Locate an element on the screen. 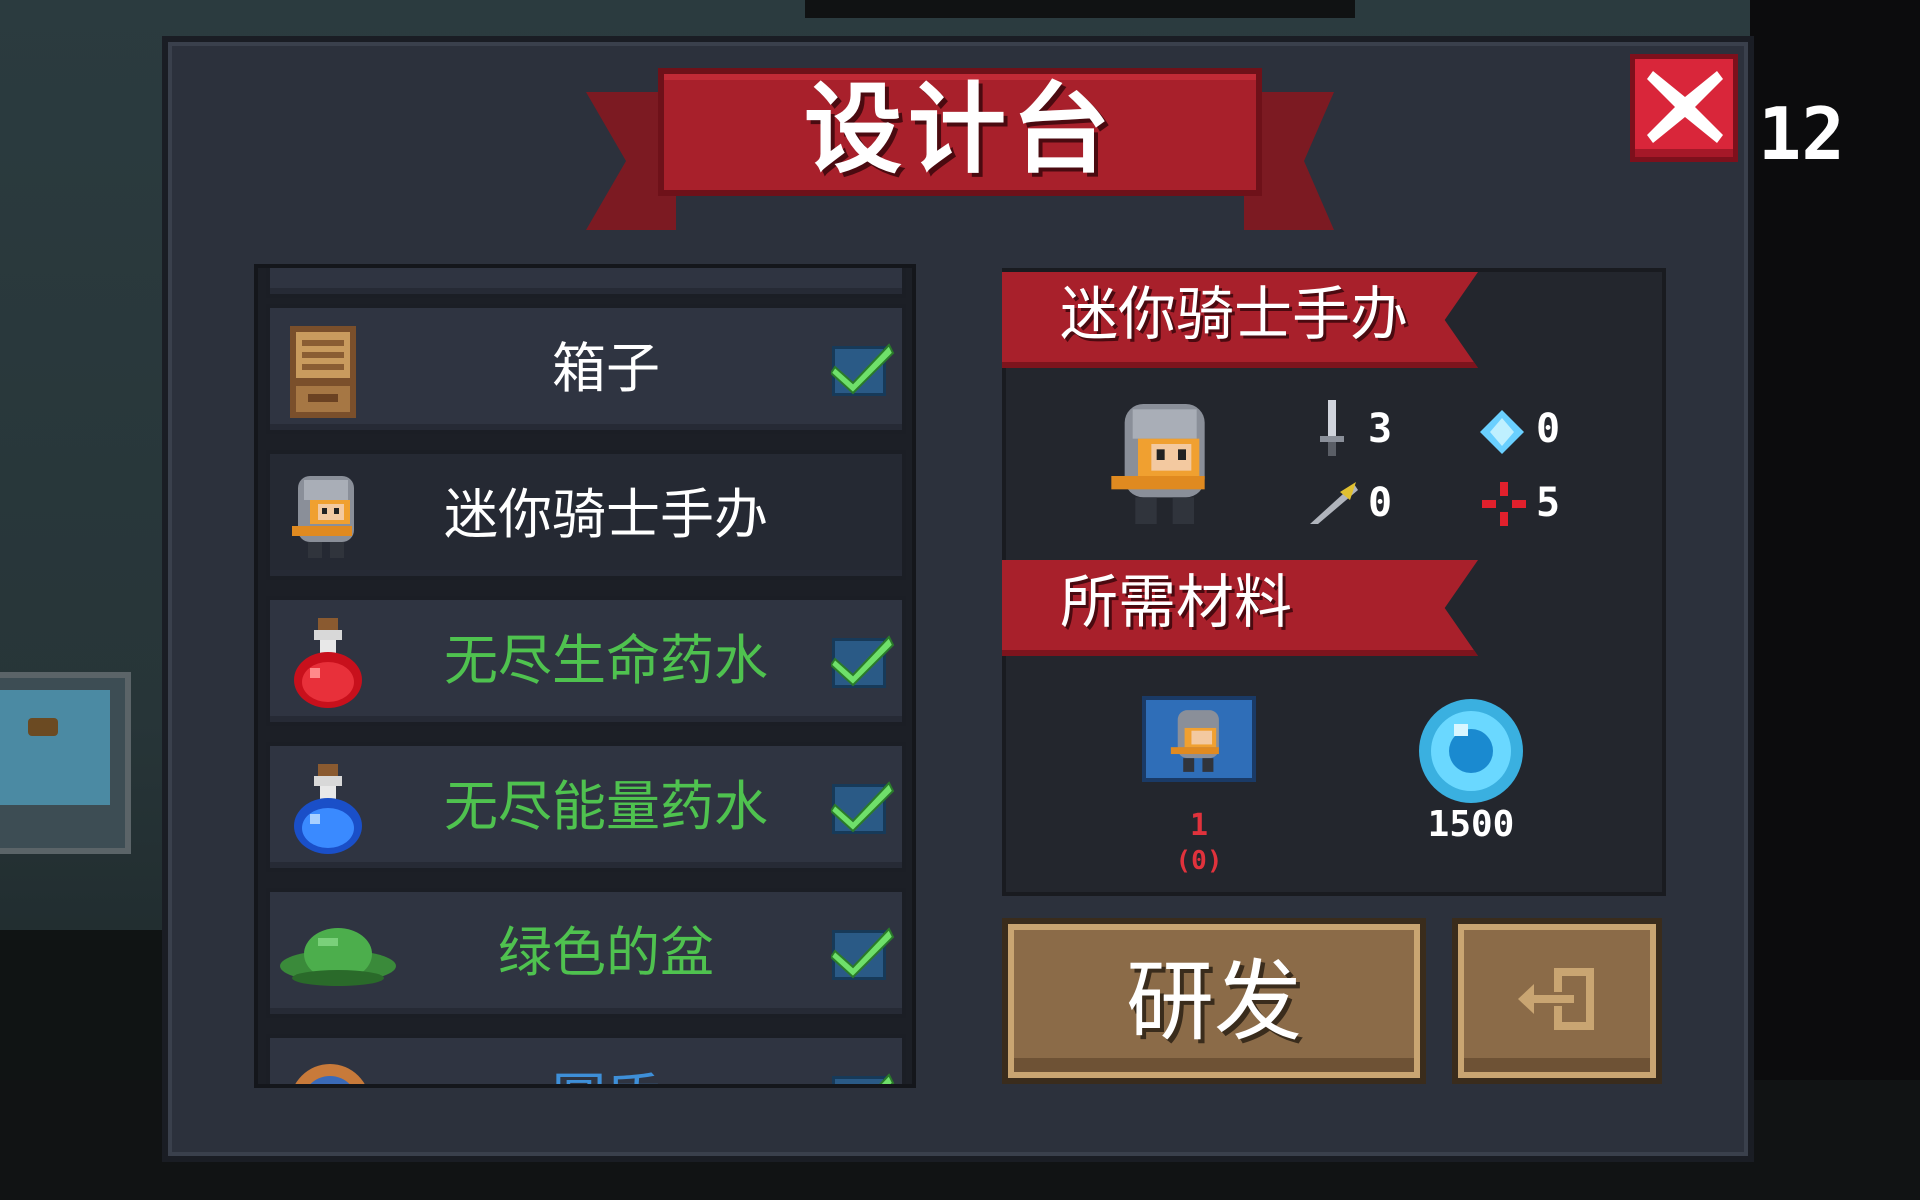 The width and height of the screenshot is (1920, 1200). list-item: 箱子 is located at coordinates (586, 369).